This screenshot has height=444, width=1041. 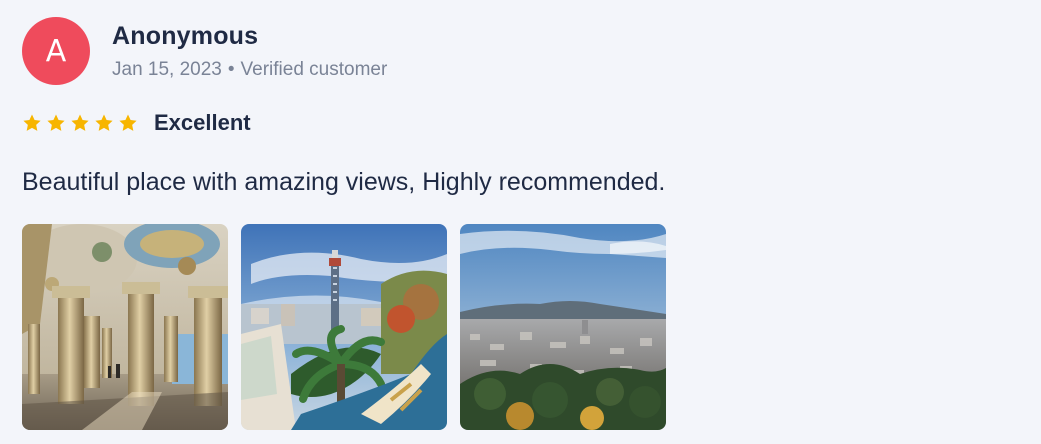 I want to click on avatar-initial: A, so click(x=56, y=51).